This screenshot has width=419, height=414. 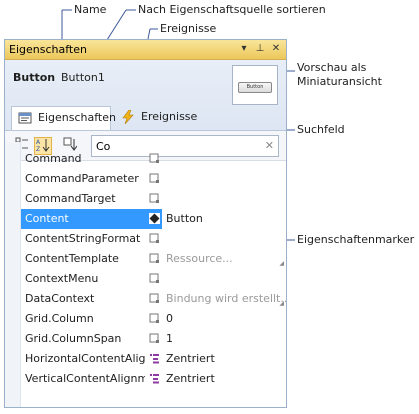 I want to click on property-row-commandtarget: CommandTarget, so click(x=153, y=199).